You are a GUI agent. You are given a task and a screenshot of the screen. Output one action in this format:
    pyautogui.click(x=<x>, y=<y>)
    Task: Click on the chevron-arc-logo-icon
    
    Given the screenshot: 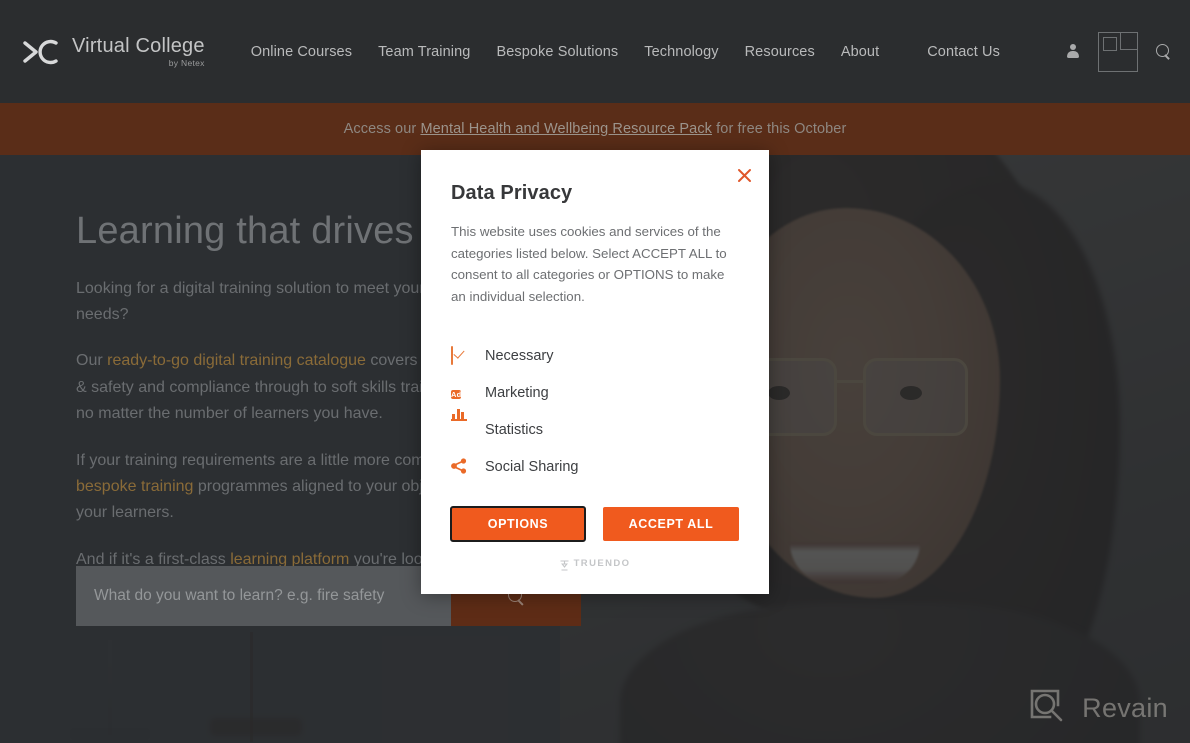 What is the action you would take?
    pyautogui.click(x=42, y=52)
    